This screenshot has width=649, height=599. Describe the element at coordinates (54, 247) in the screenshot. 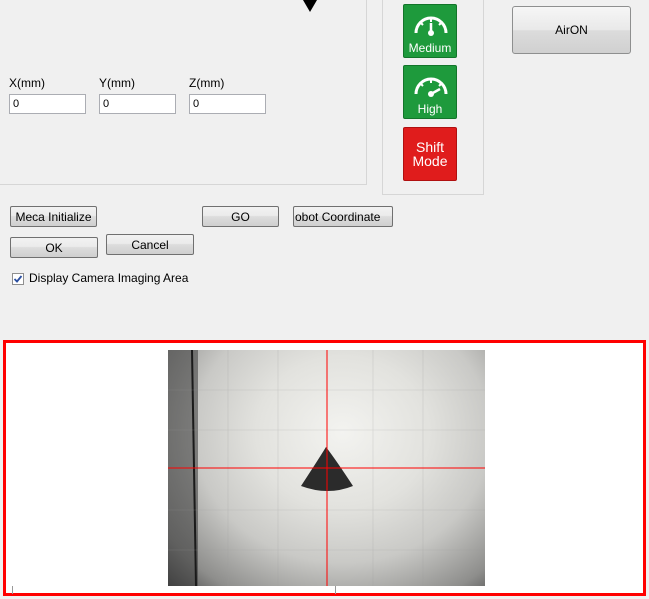

I see `ok-button: OK` at that location.